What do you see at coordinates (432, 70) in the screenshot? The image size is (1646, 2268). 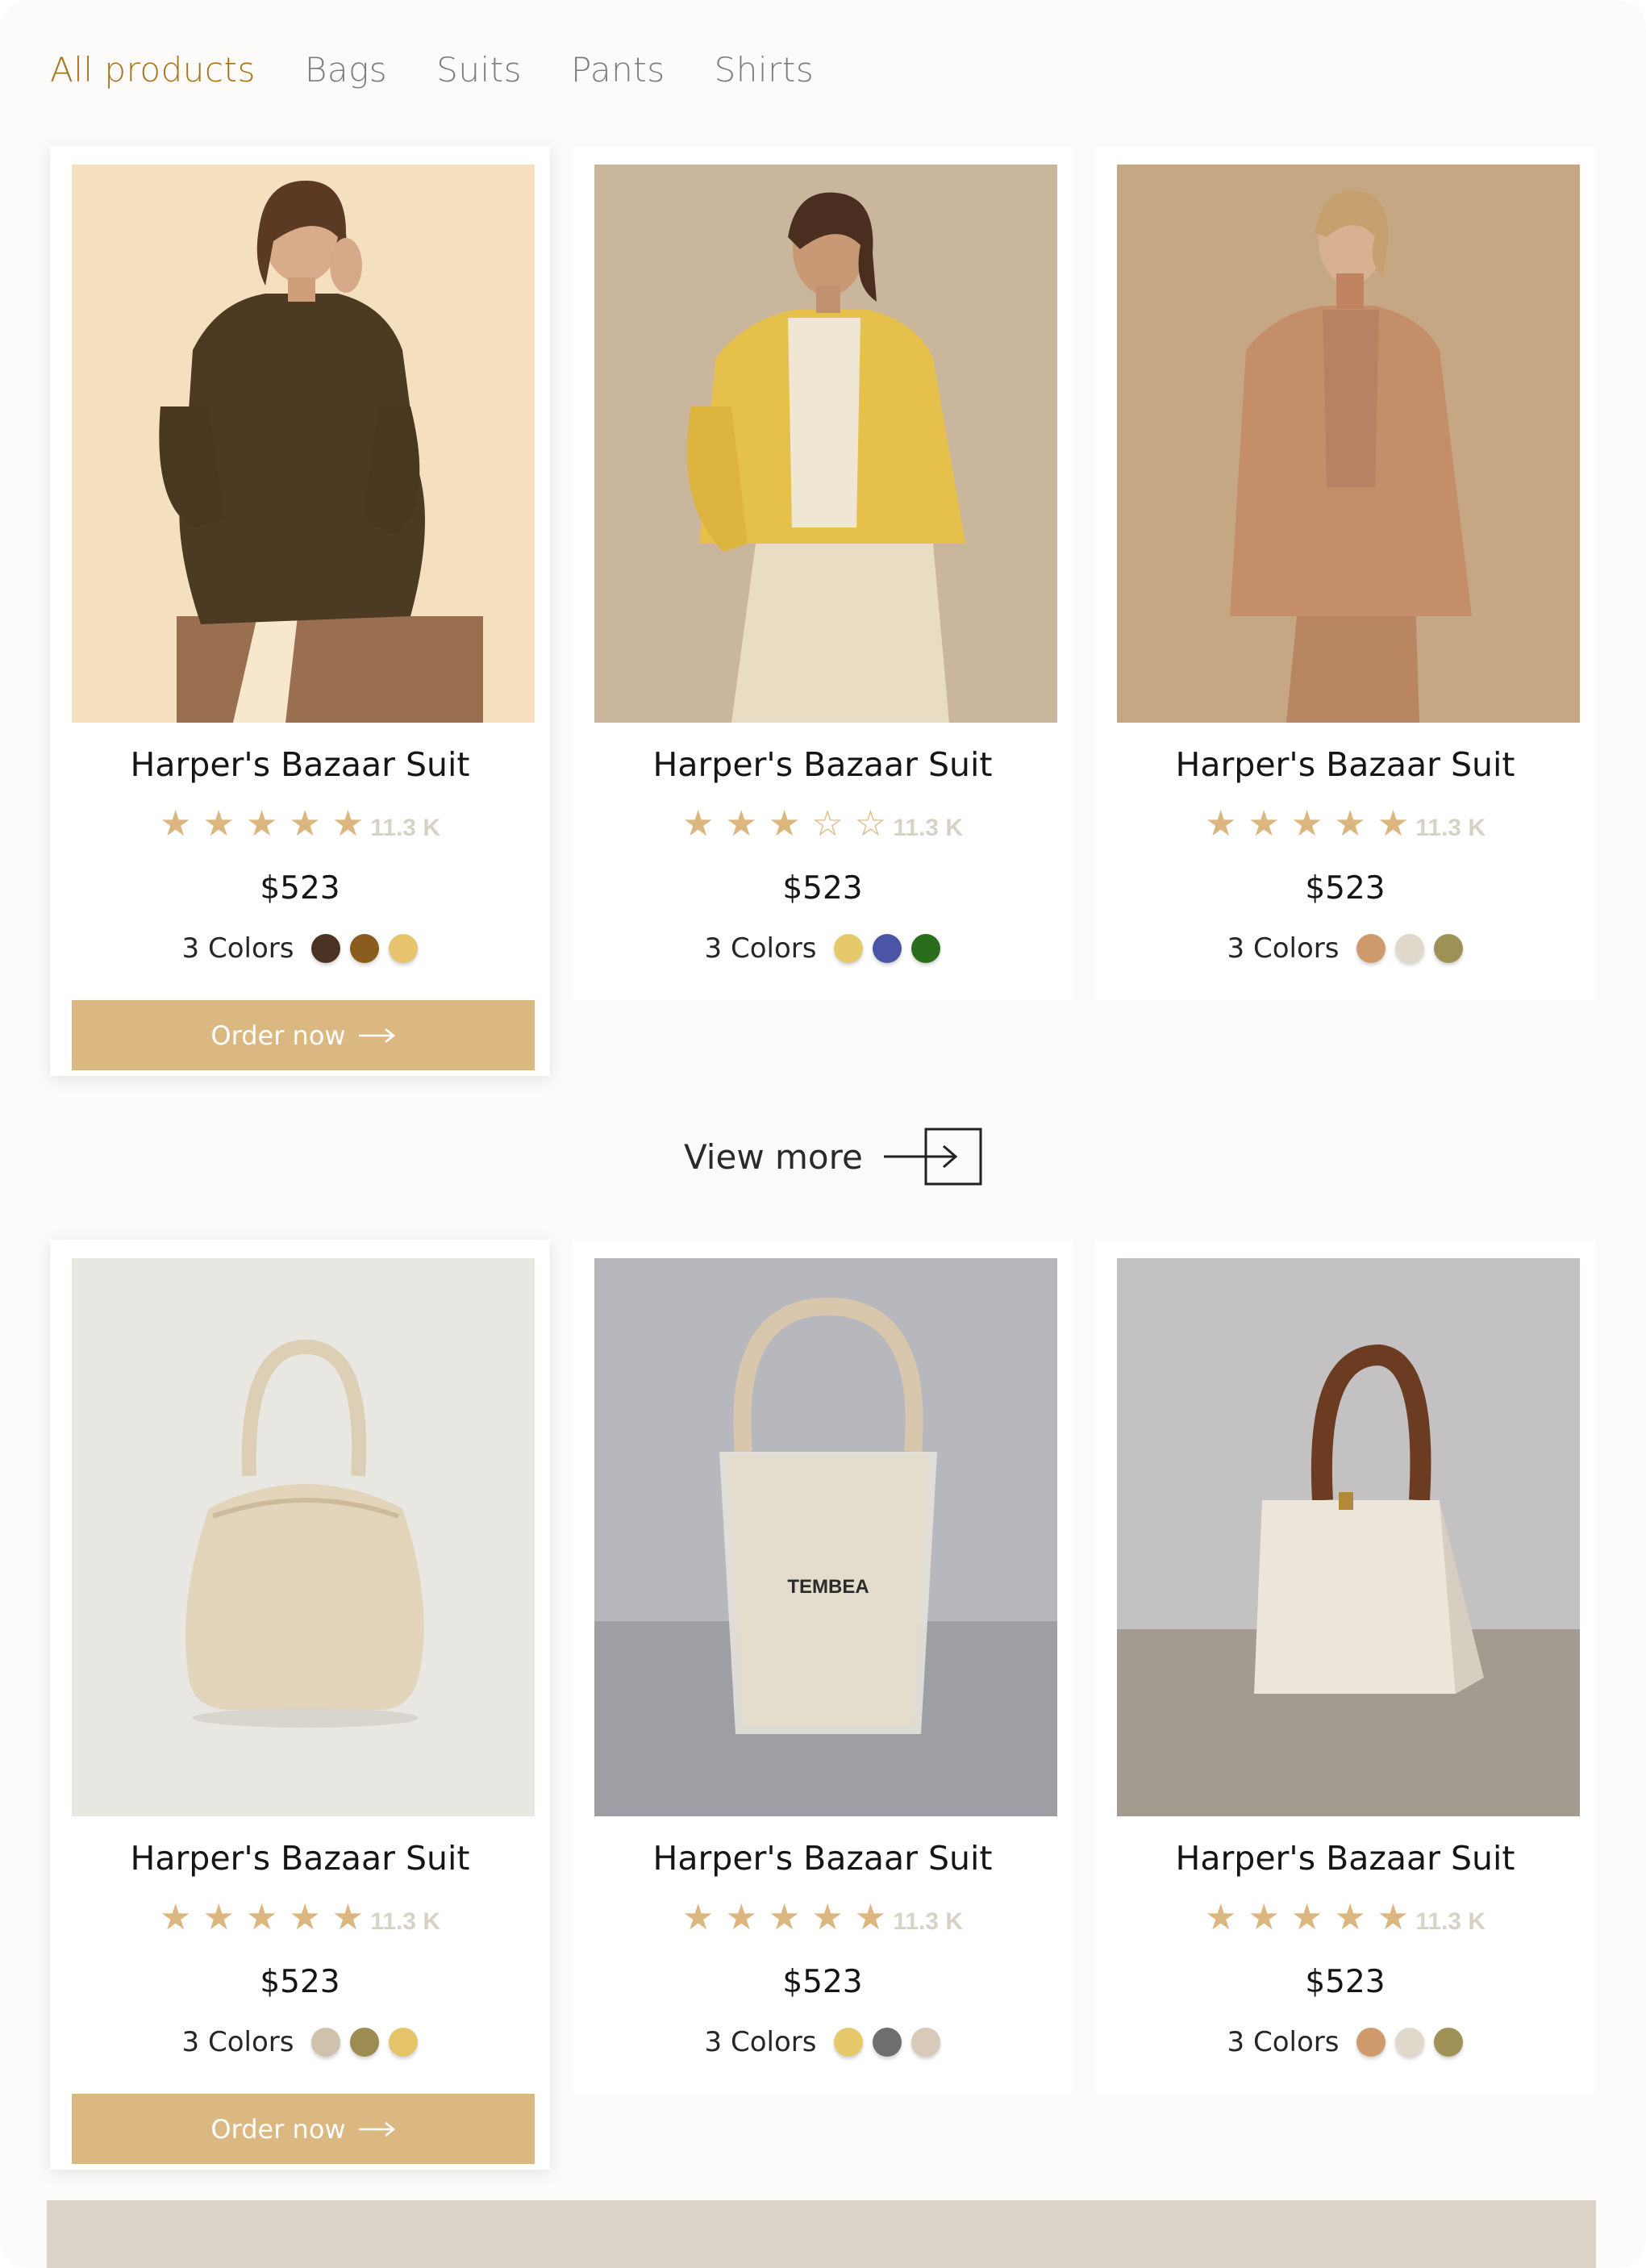 I see `category-tabs: All products Bags Suits Pants Shirts` at bounding box center [432, 70].